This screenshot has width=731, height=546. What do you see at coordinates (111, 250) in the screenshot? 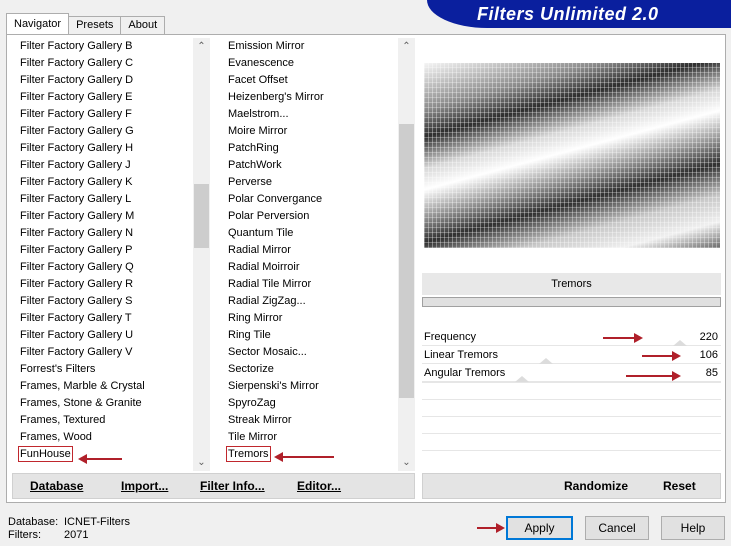
I see `list-item: Filter Factory Gallery P` at bounding box center [111, 250].